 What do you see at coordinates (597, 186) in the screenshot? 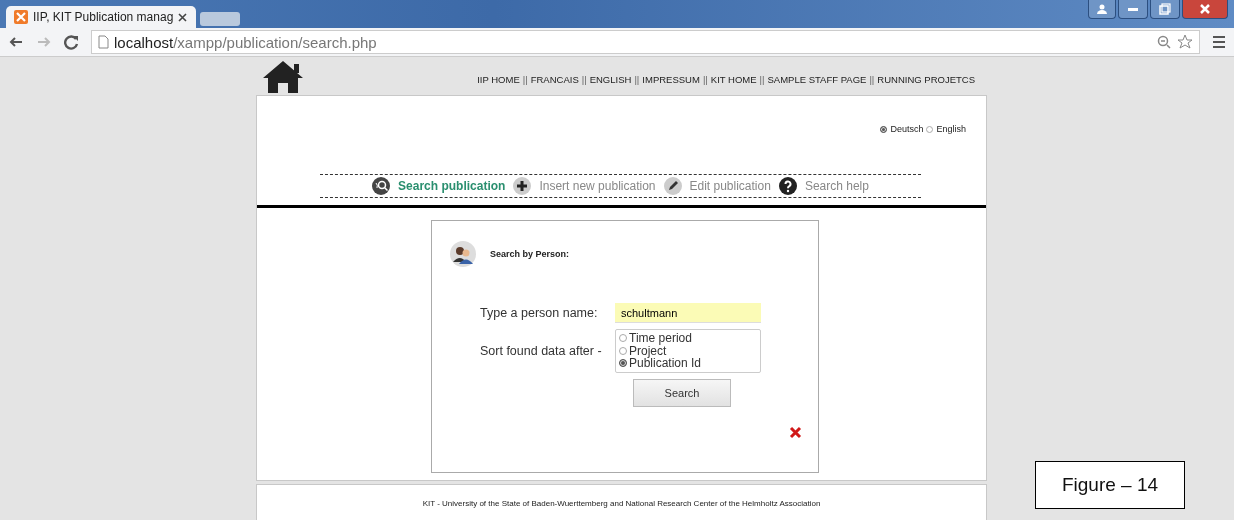
I see `menu-link: Insert new publication` at bounding box center [597, 186].